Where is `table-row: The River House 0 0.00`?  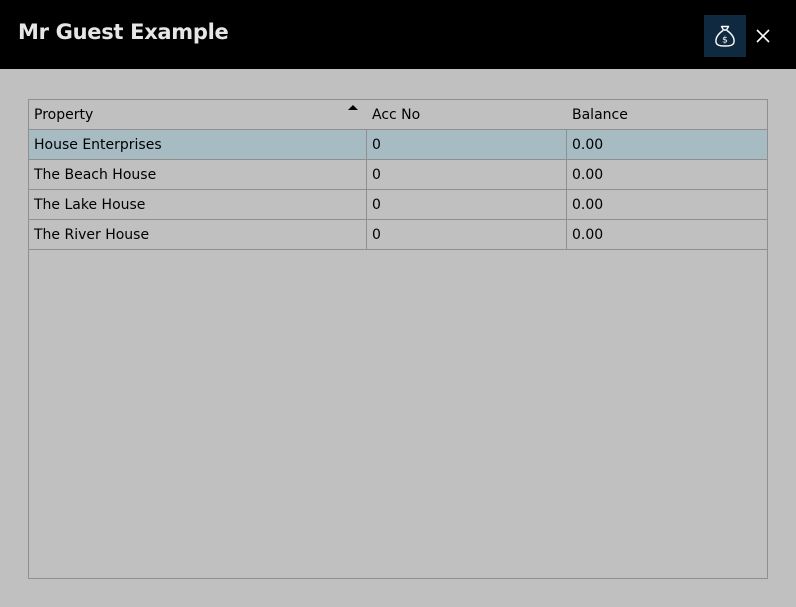 table-row: The River House 0 0.00 is located at coordinates (398, 235).